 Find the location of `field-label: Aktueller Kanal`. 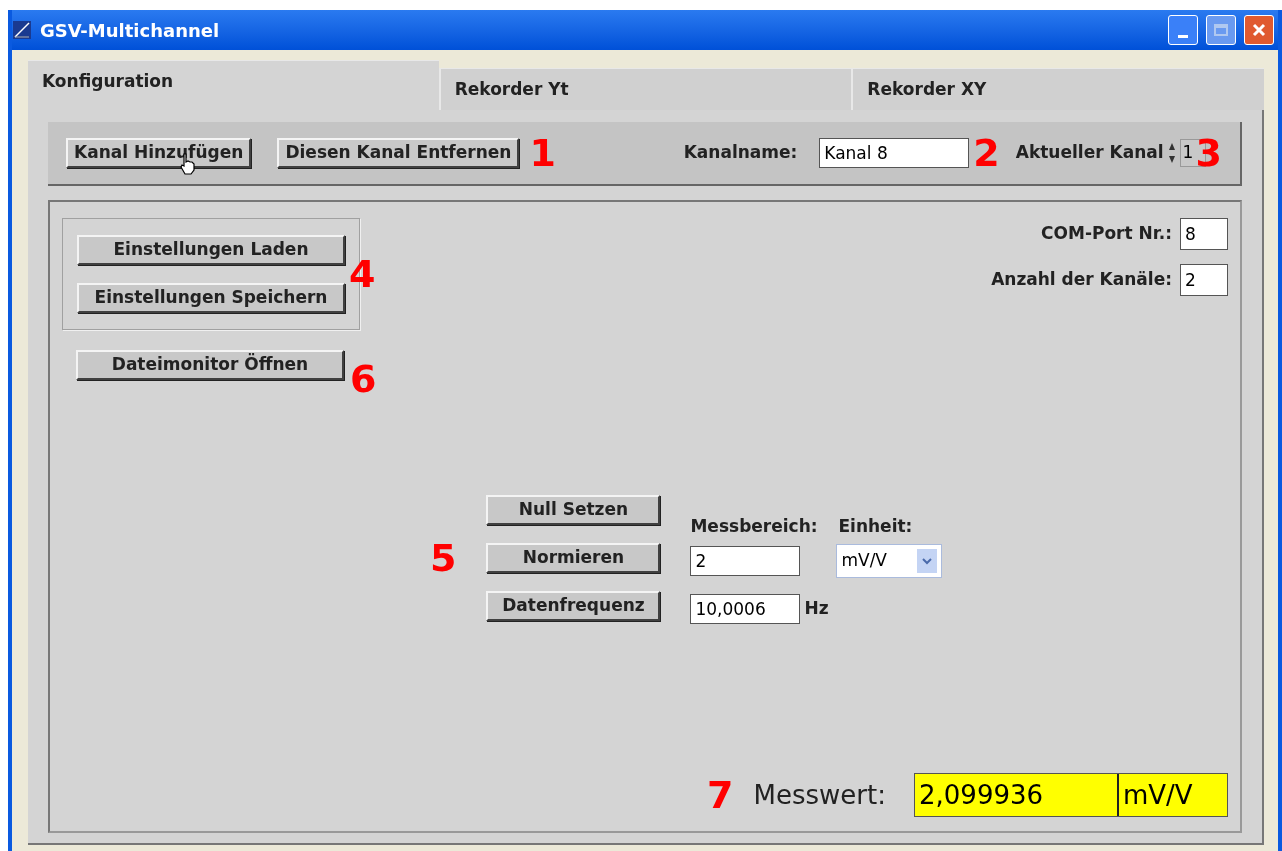

field-label: Aktueller Kanal is located at coordinates (1089, 153).